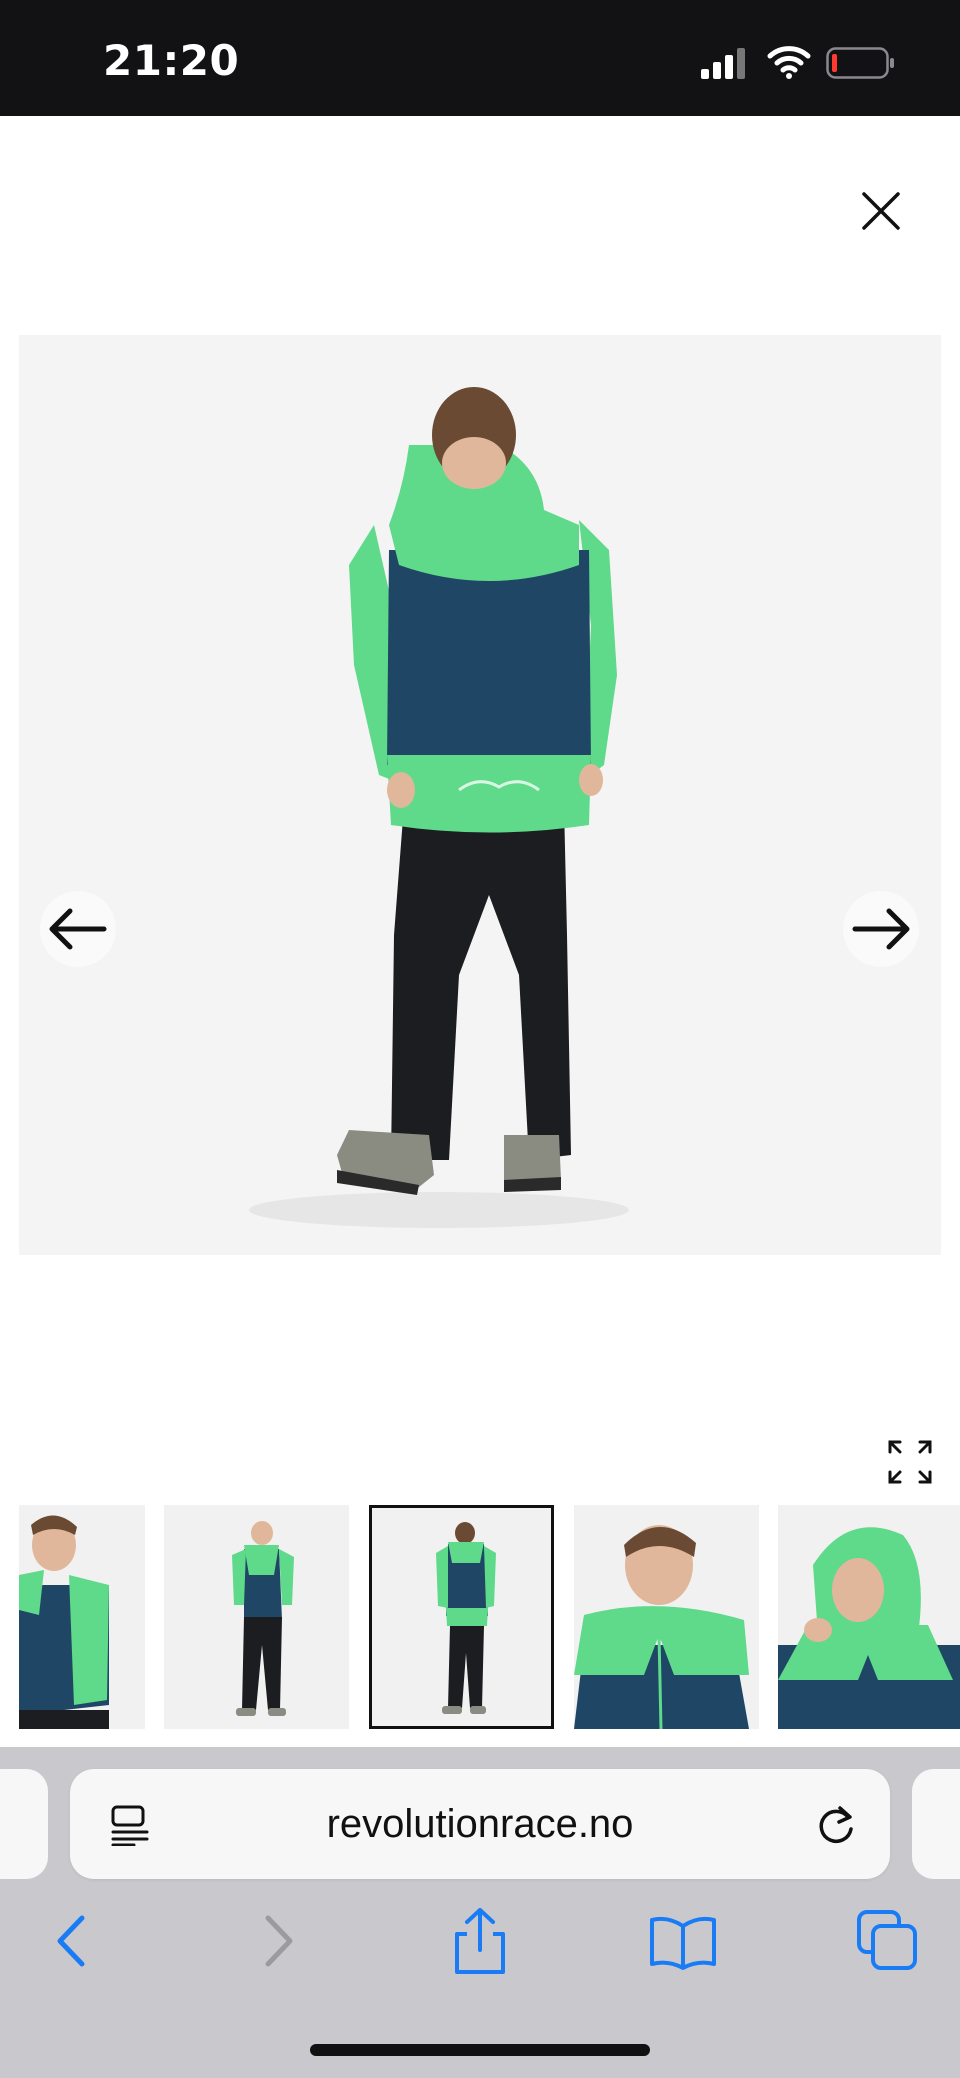 This screenshot has width=960, height=2078. I want to click on address-bar: revolutionrace.no, so click(480, 1824).